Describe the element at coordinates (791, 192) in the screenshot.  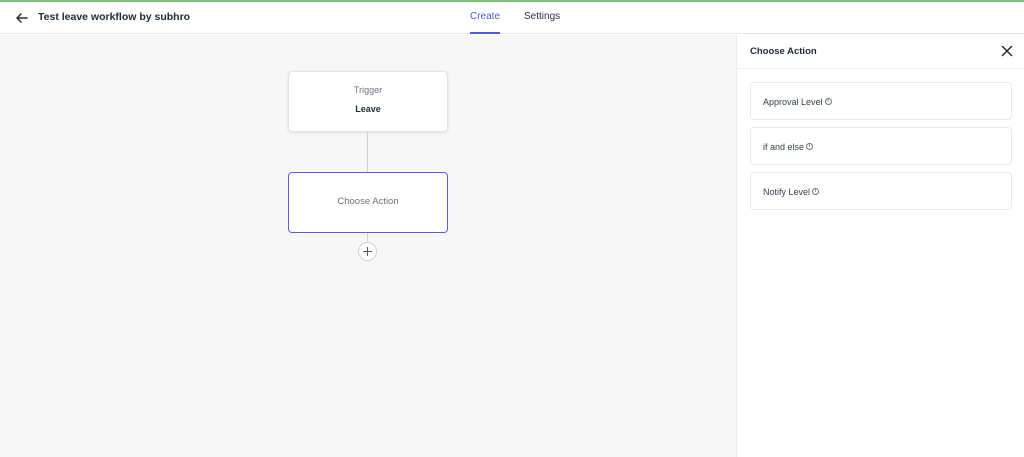
I see `option-label: Notify Level i` at that location.